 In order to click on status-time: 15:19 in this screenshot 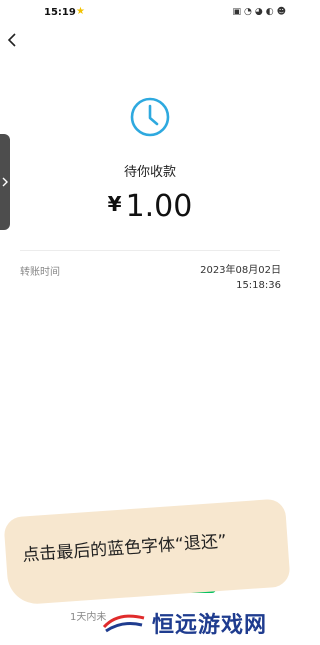, I will do `click(60, 12)`.